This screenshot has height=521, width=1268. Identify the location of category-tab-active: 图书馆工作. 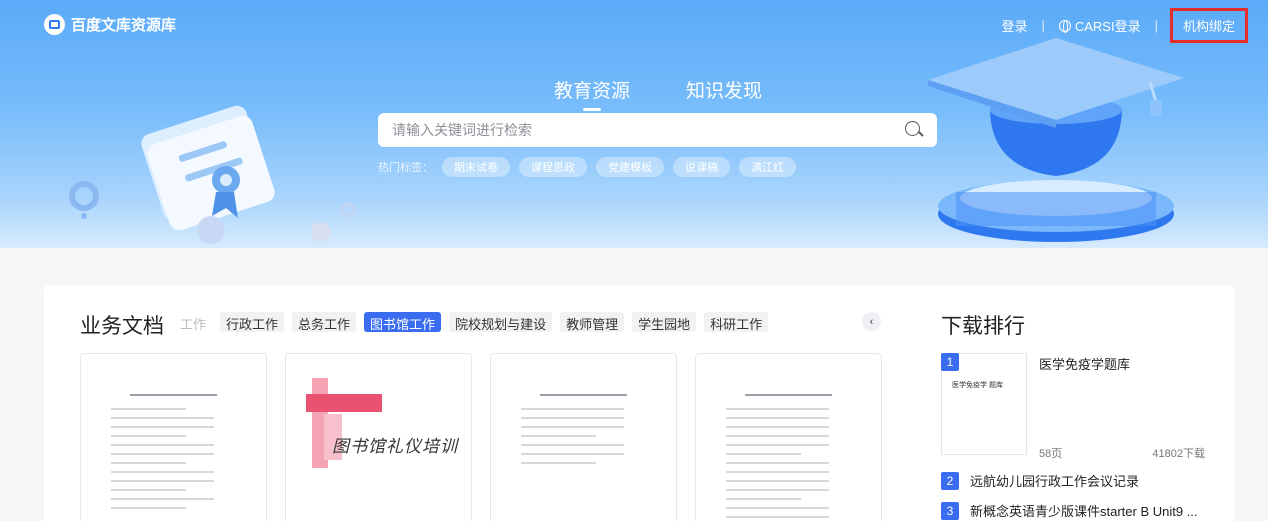
(403, 322).